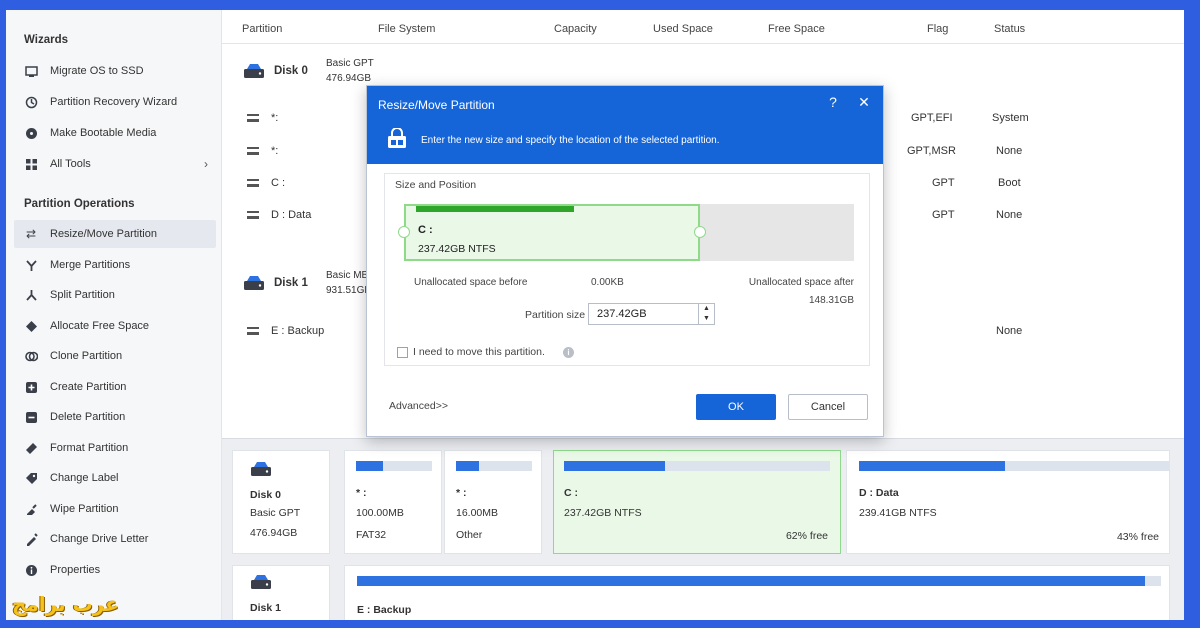 This screenshot has height=628, width=1200. What do you see at coordinates (828, 407) in the screenshot?
I see `cancel-button: Cancel` at bounding box center [828, 407].